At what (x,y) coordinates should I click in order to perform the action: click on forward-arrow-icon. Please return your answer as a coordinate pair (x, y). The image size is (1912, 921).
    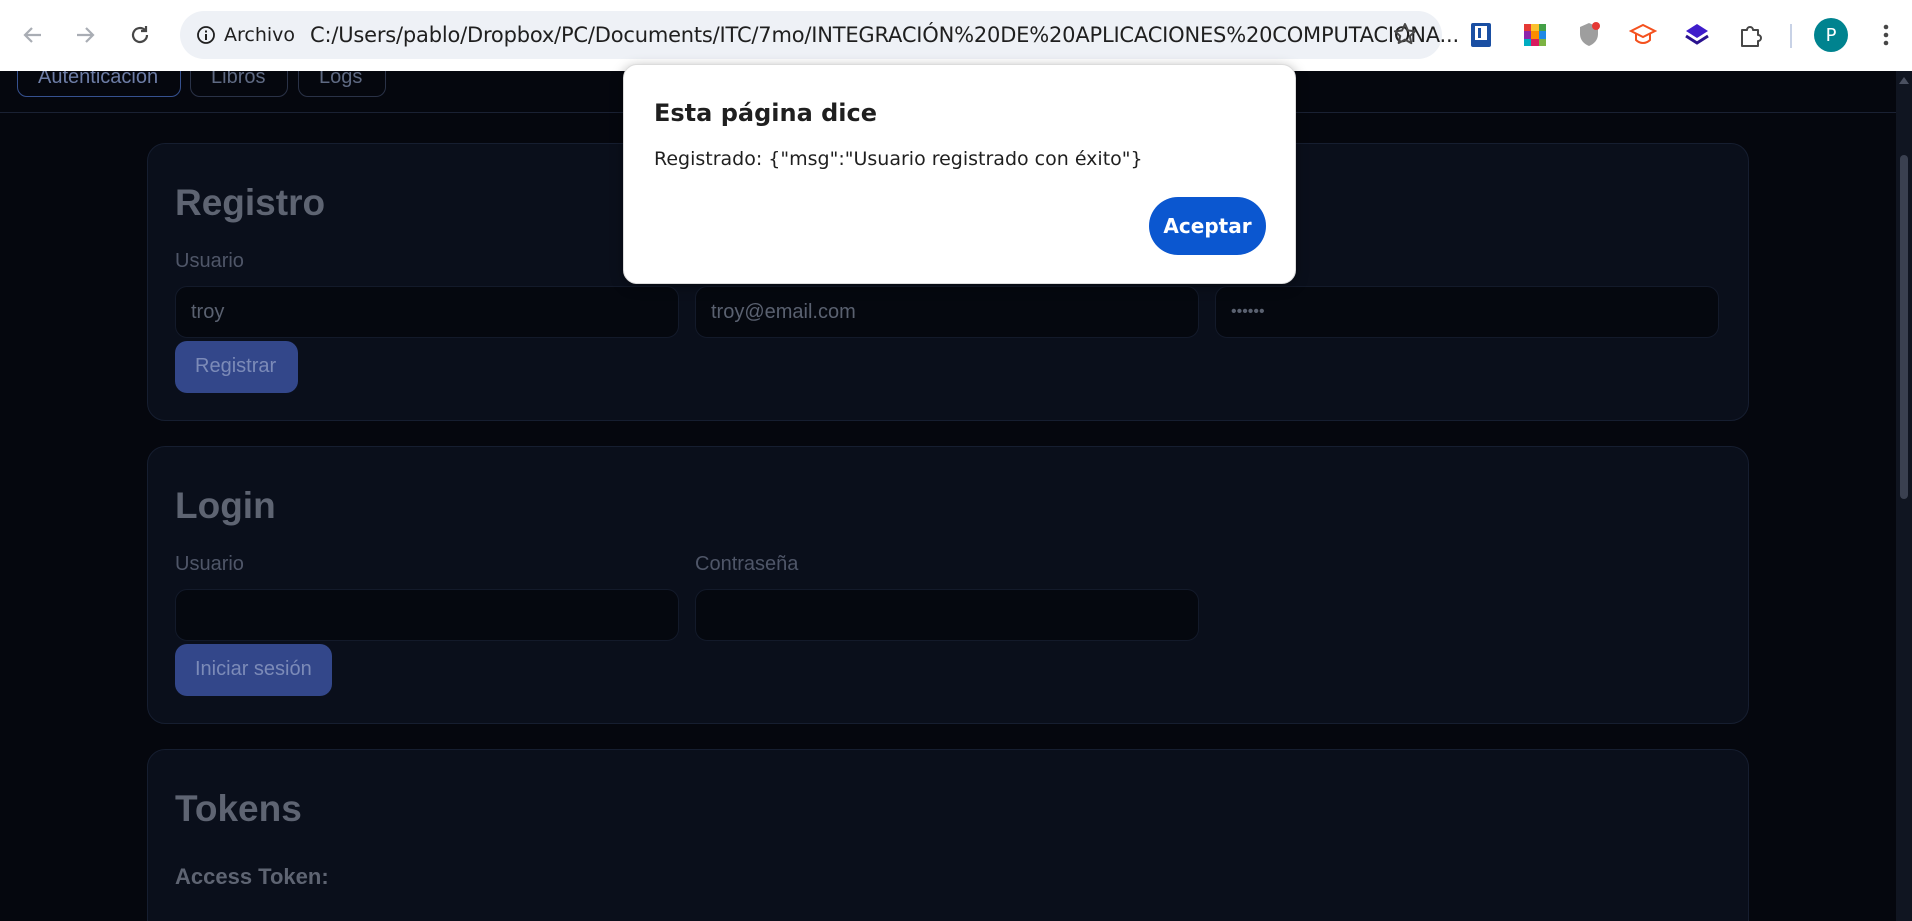
    Looking at the image, I should click on (86, 35).